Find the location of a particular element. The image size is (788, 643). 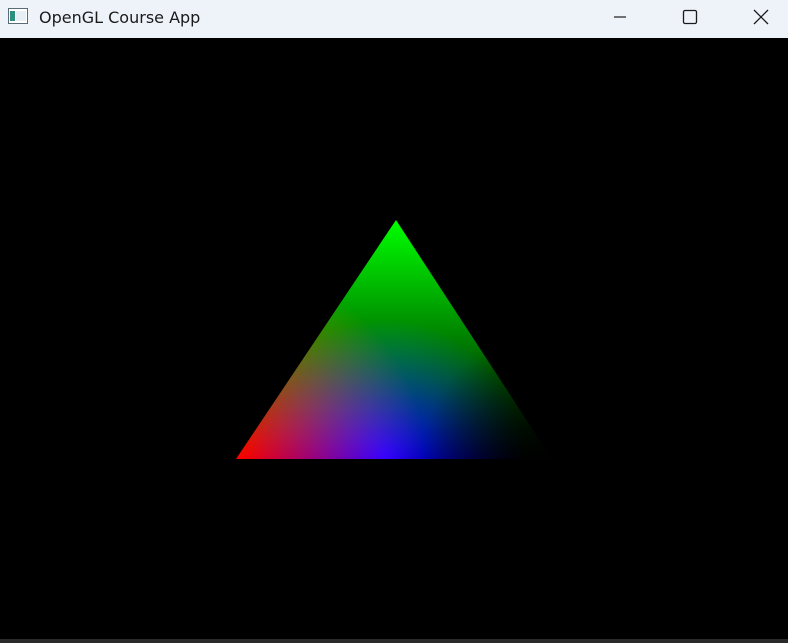

window-app-icon is located at coordinates (18, 16).